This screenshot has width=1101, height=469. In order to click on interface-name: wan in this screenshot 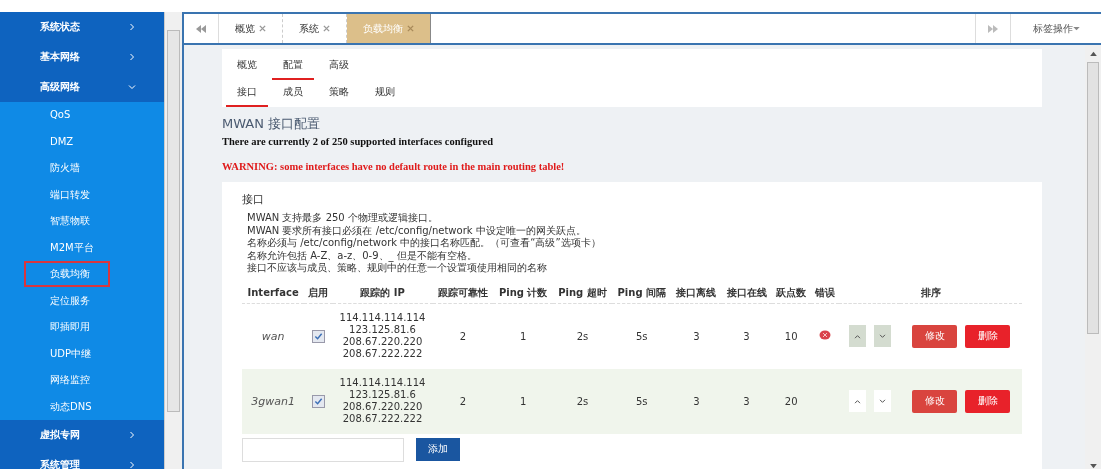, I will do `click(273, 336)`.